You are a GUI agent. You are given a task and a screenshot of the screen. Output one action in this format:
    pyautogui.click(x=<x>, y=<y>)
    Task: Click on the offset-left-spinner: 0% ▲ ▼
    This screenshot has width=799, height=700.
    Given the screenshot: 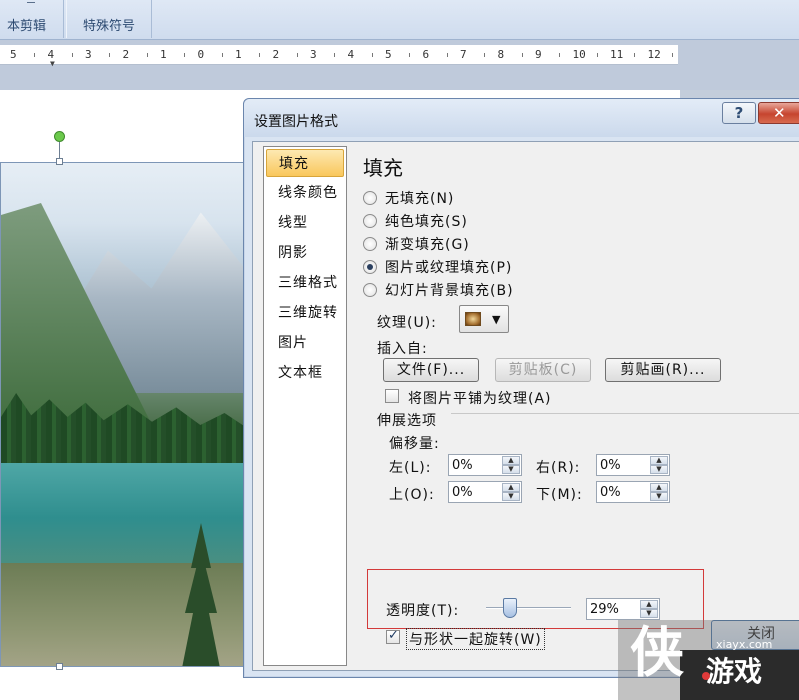 What is the action you would take?
    pyautogui.click(x=485, y=465)
    